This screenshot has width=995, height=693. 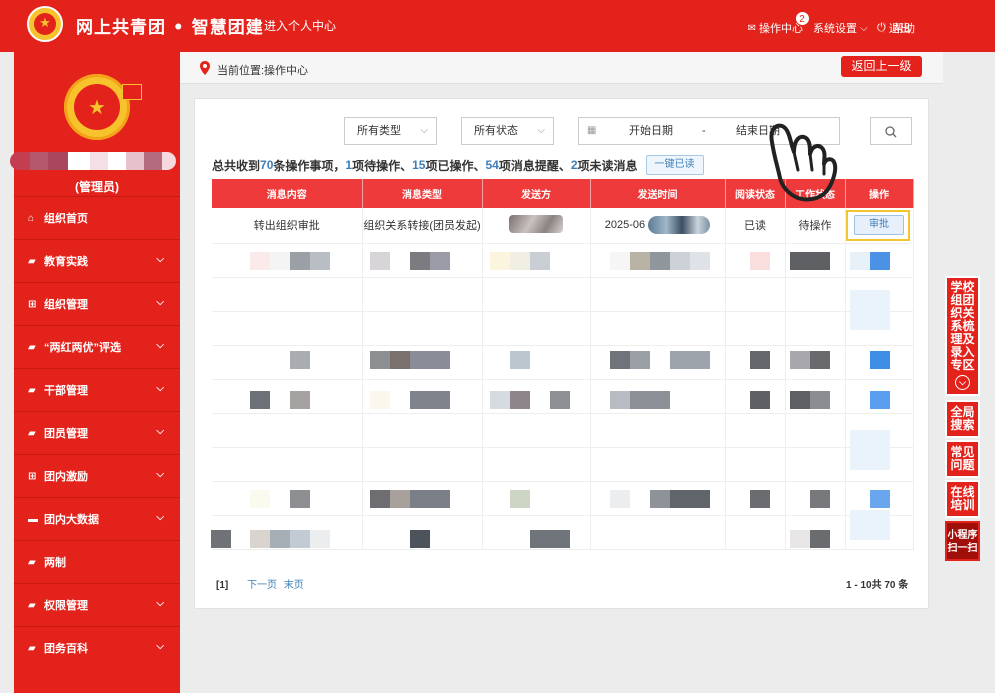 What do you see at coordinates (962, 419) in the screenshot?
I see `global-search-button: 全局搜索` at bounding box center [962, 419].